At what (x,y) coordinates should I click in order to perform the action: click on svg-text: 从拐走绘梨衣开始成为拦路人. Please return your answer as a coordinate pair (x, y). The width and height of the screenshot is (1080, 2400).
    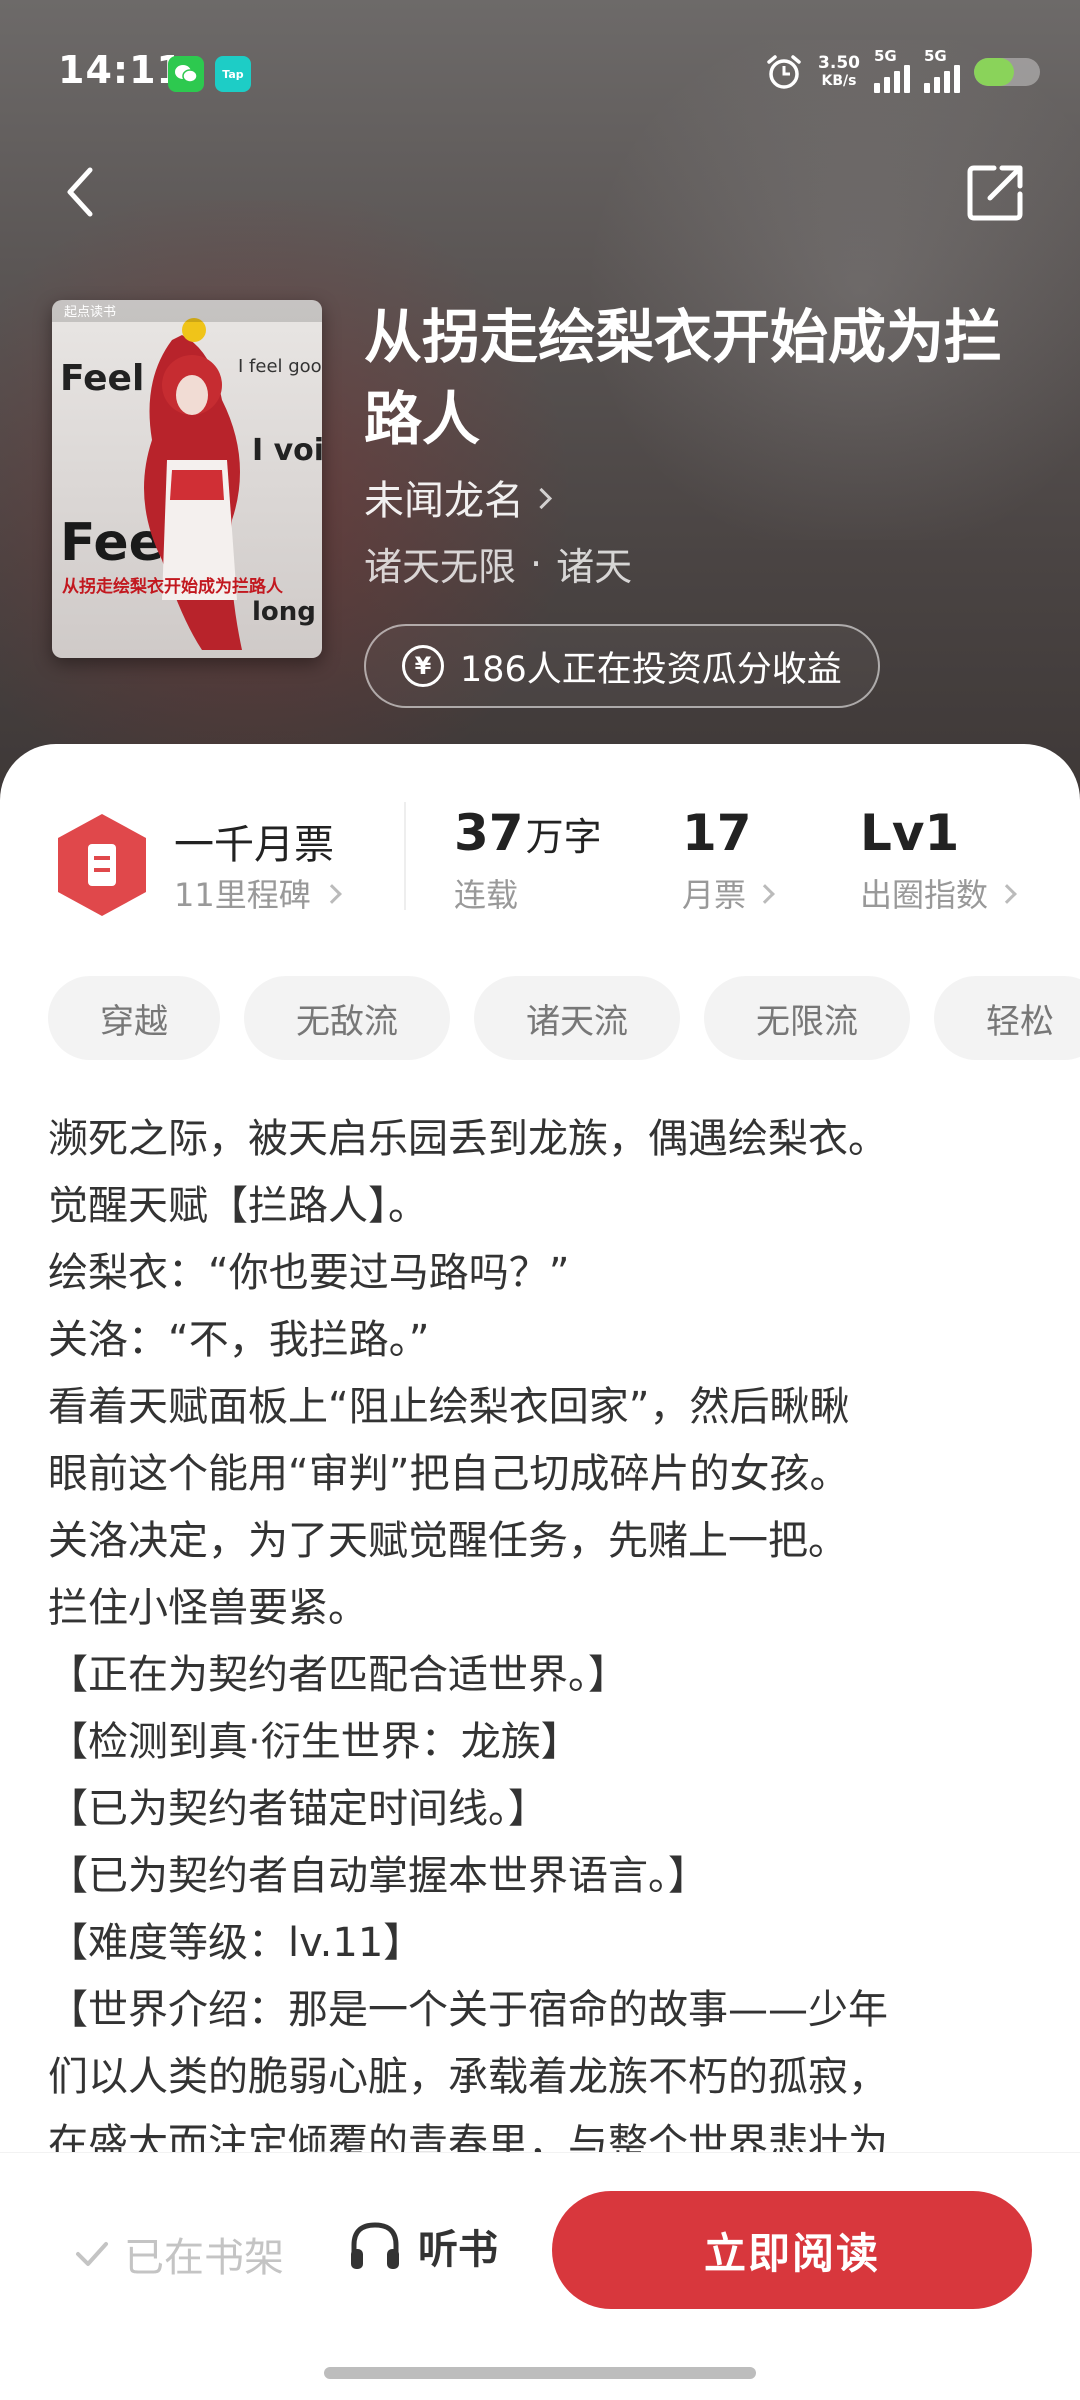
    Looking at the image, I should click on (173, 586).